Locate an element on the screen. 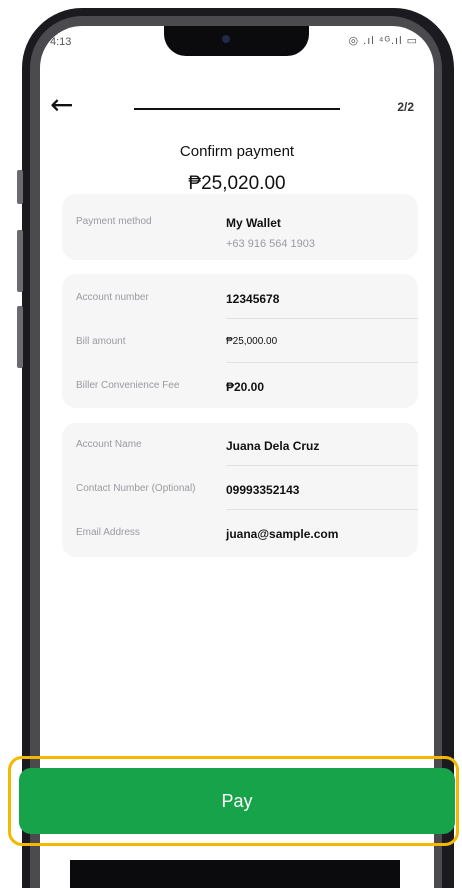 The width and height of the screenshot is (462, 888). progress-indicator is located at coordinates (237, 109).